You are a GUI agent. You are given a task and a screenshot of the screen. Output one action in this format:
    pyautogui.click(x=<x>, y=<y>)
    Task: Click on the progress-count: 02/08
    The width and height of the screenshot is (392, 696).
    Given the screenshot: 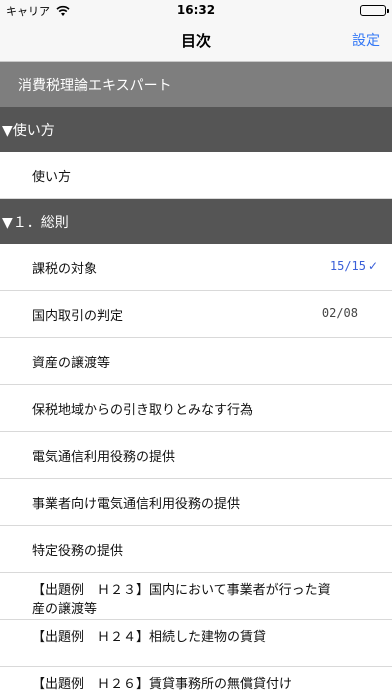 What is the action you would take?
    pyautogui.click(x=339, y=313)
    